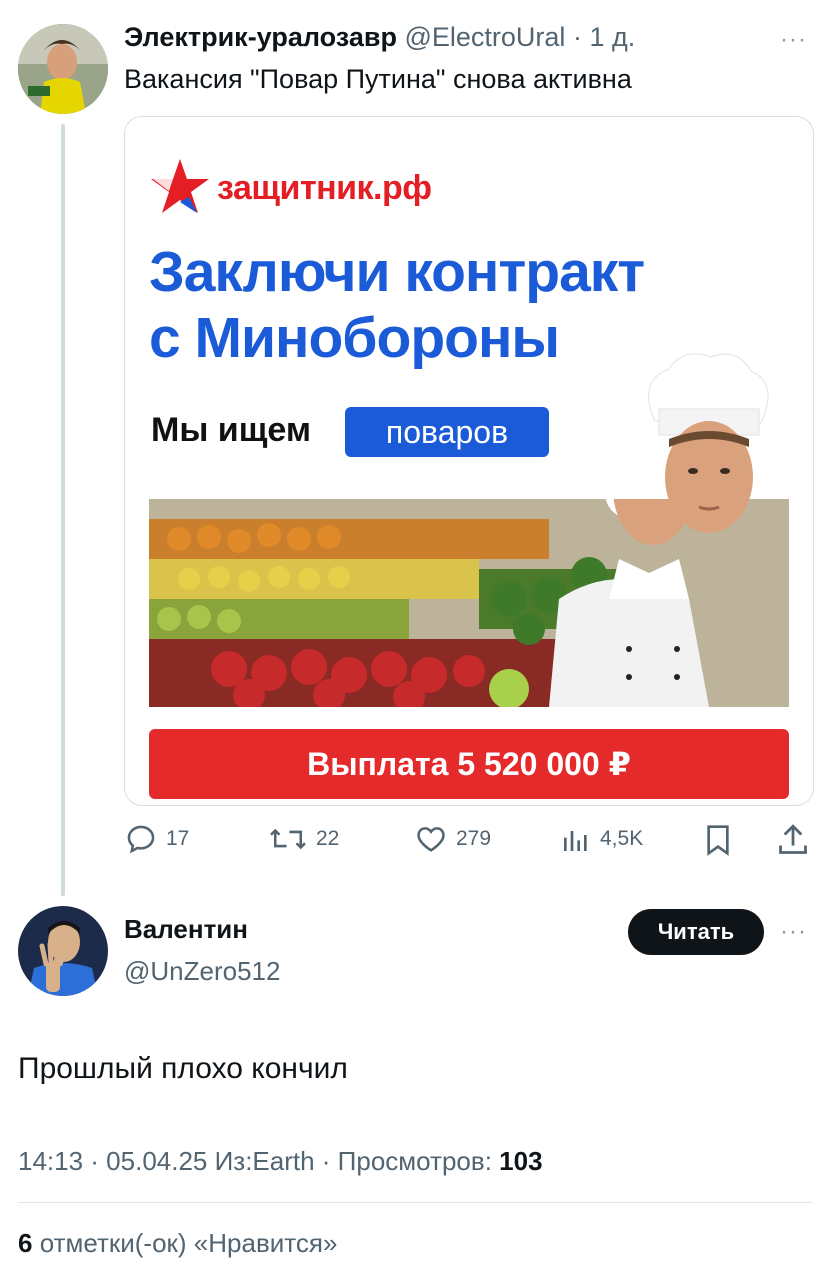 This screenshot has width=831, height=1280. Describe the element at coordinates (696, 932) in the screenshot. I see `follow-button: Читать` at that location.